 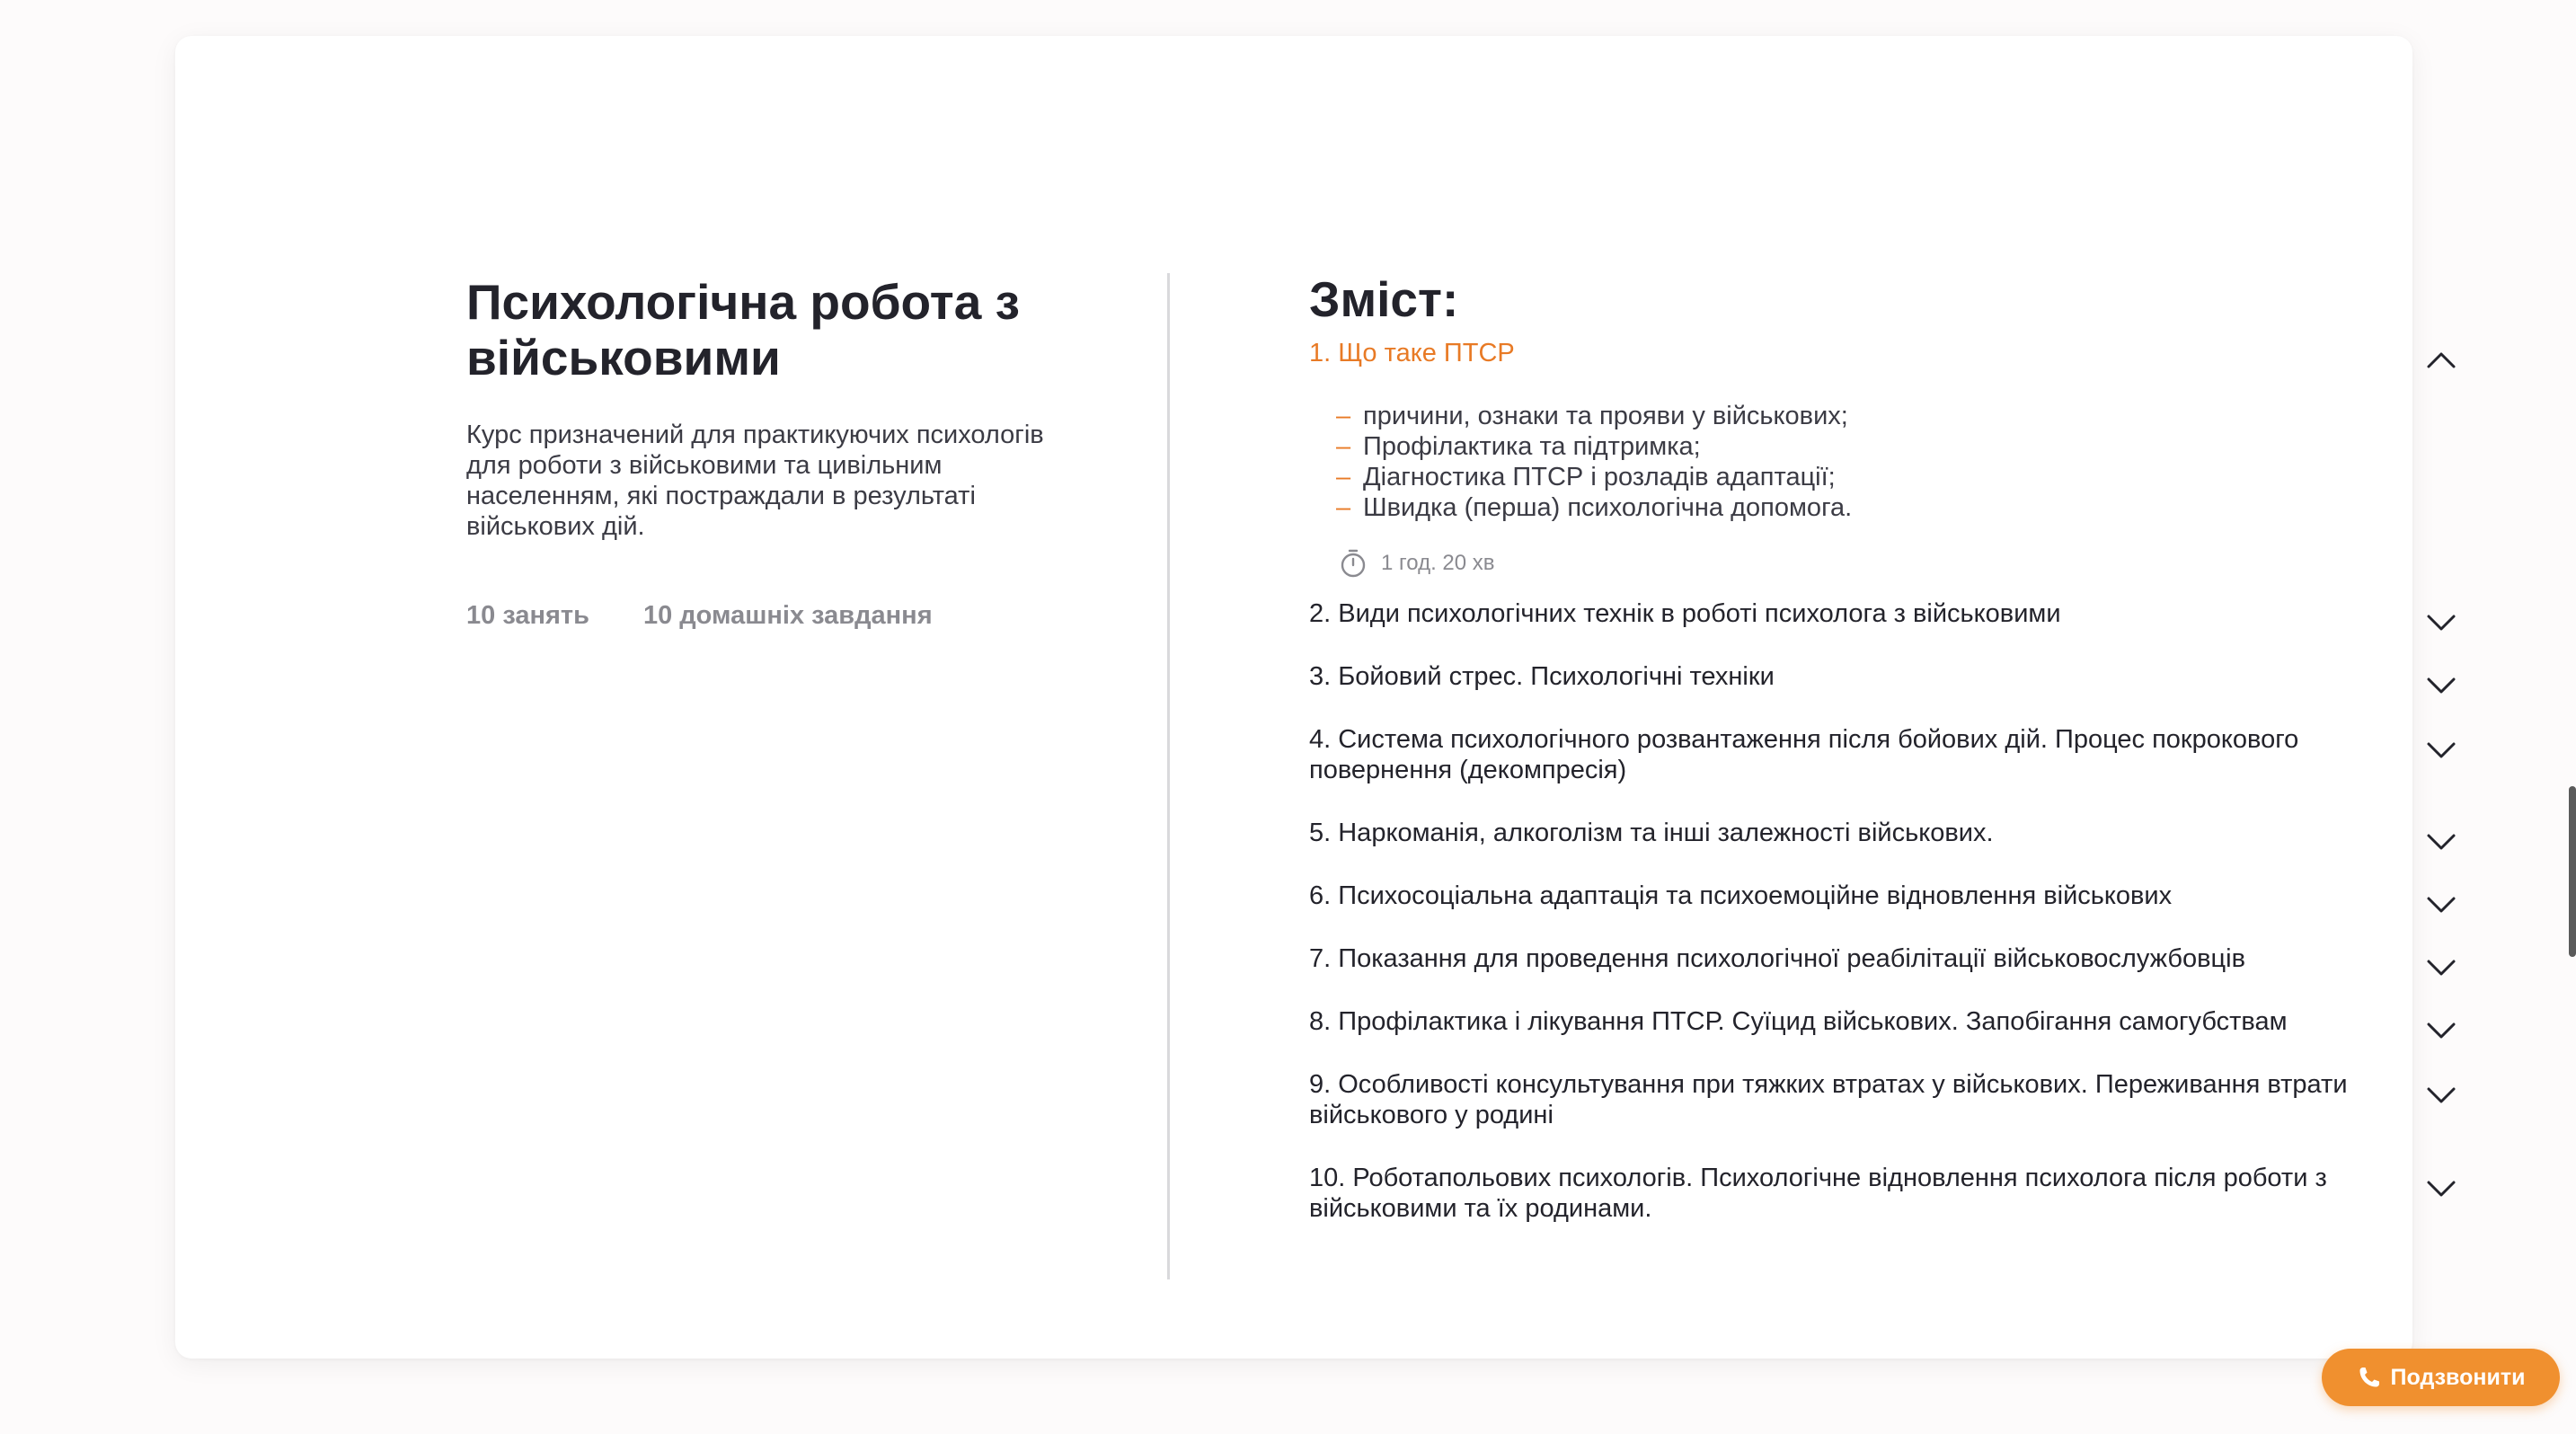 What do you see at coordinates (1884, 353) in the screenshot?
I see `module-1-header: 1. Що таке ПТСР` at bounding box center [1884, 353].